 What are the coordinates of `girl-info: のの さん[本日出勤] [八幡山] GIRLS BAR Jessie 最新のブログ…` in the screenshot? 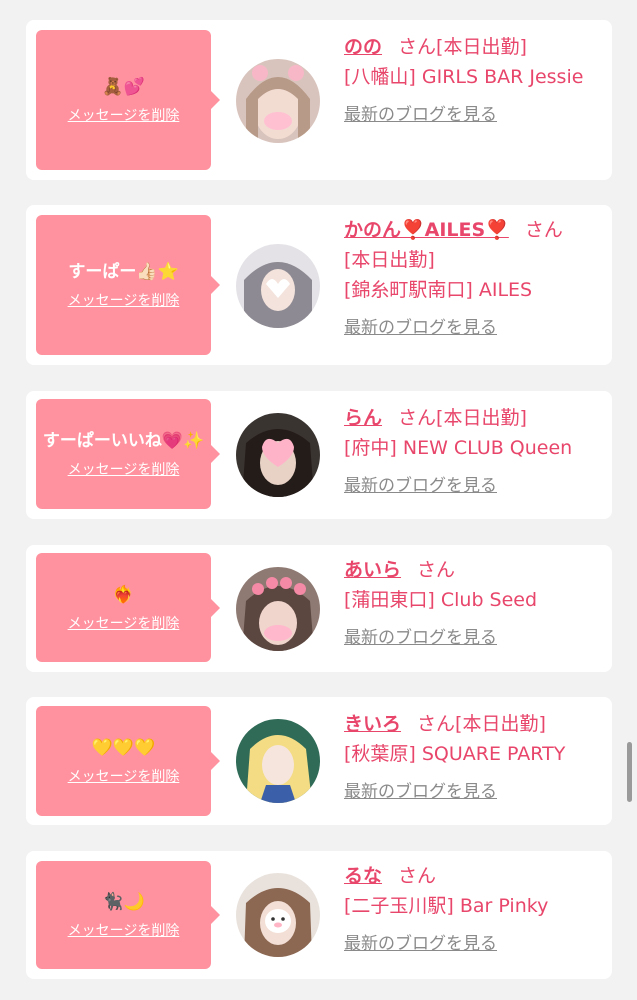 It's located at (475, 78).